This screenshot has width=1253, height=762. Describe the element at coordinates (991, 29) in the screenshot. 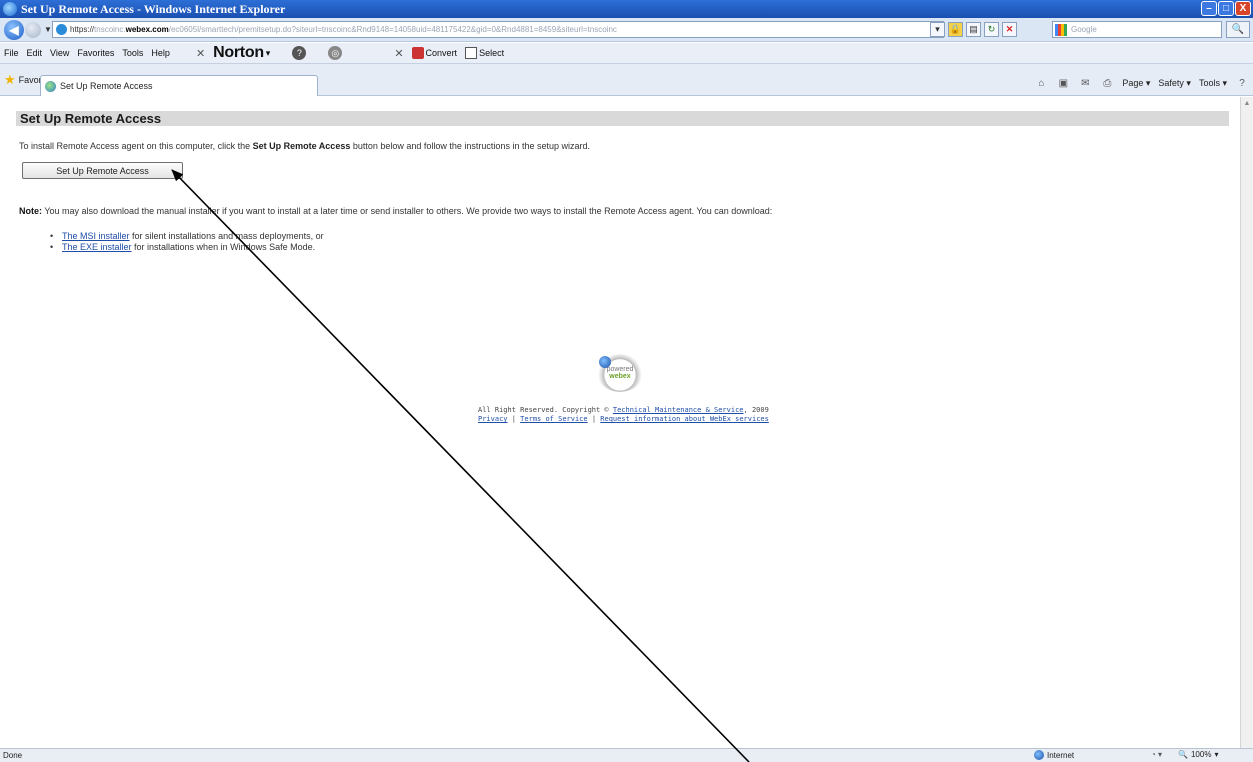

I see `refresh-icon: ↻` at that location.